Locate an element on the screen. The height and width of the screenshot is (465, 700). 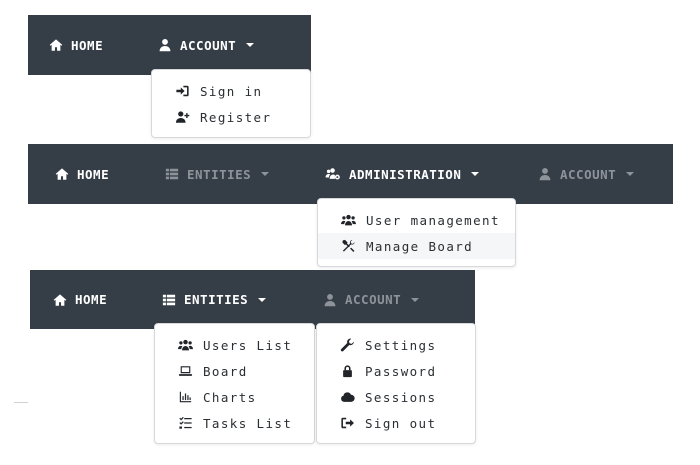
user-plus-icon is located at coordinates (183, 117).